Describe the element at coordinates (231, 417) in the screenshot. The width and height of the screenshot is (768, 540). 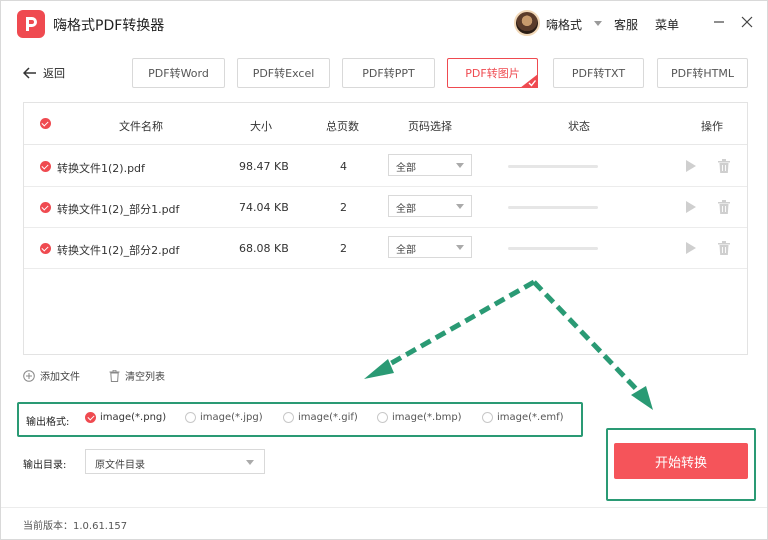
I see `format-option-label: image(*.jpg)` at that location.